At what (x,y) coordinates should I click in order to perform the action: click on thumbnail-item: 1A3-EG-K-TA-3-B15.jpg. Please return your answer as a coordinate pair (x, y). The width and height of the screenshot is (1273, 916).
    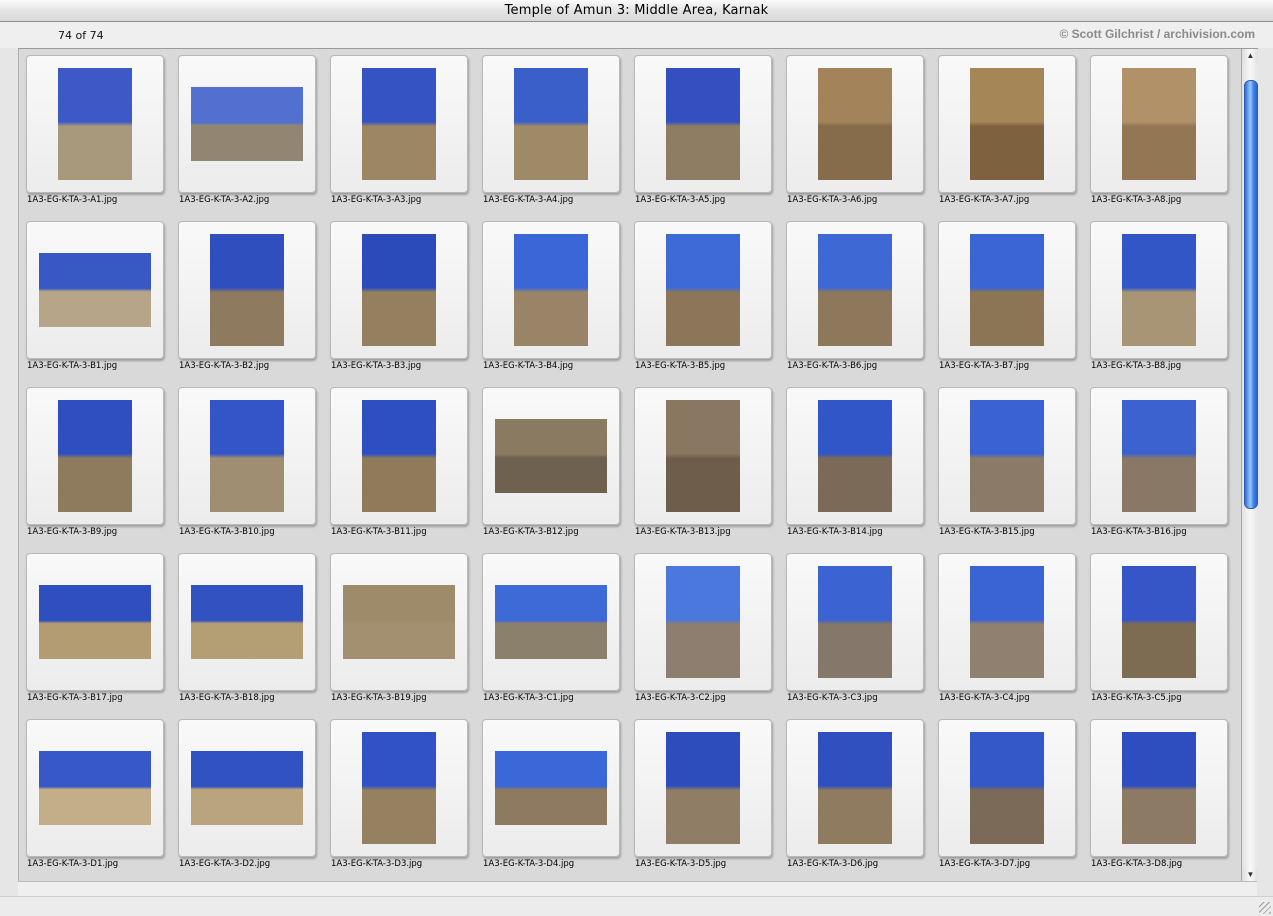
    Looking at the image, I should click on (1007, 463).